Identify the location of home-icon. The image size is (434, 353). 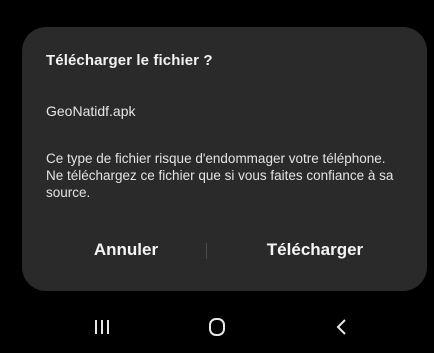
(217, 326).